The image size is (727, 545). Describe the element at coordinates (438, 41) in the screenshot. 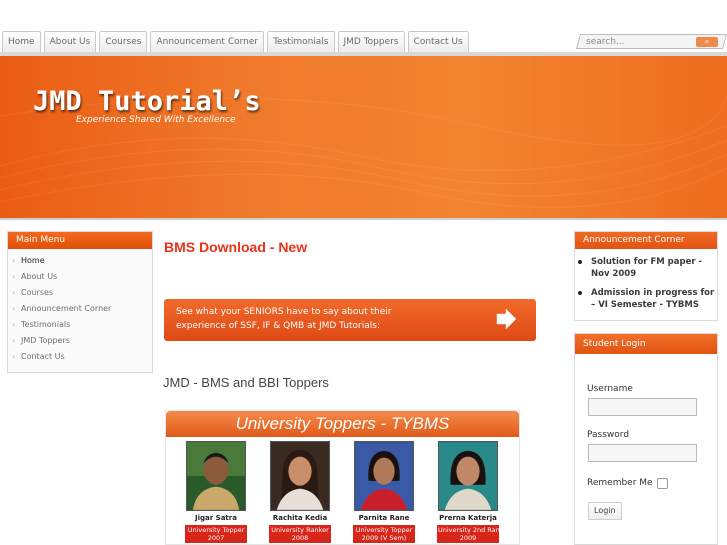

I see `nav-tab-contact-us: Contact Us` at that location.